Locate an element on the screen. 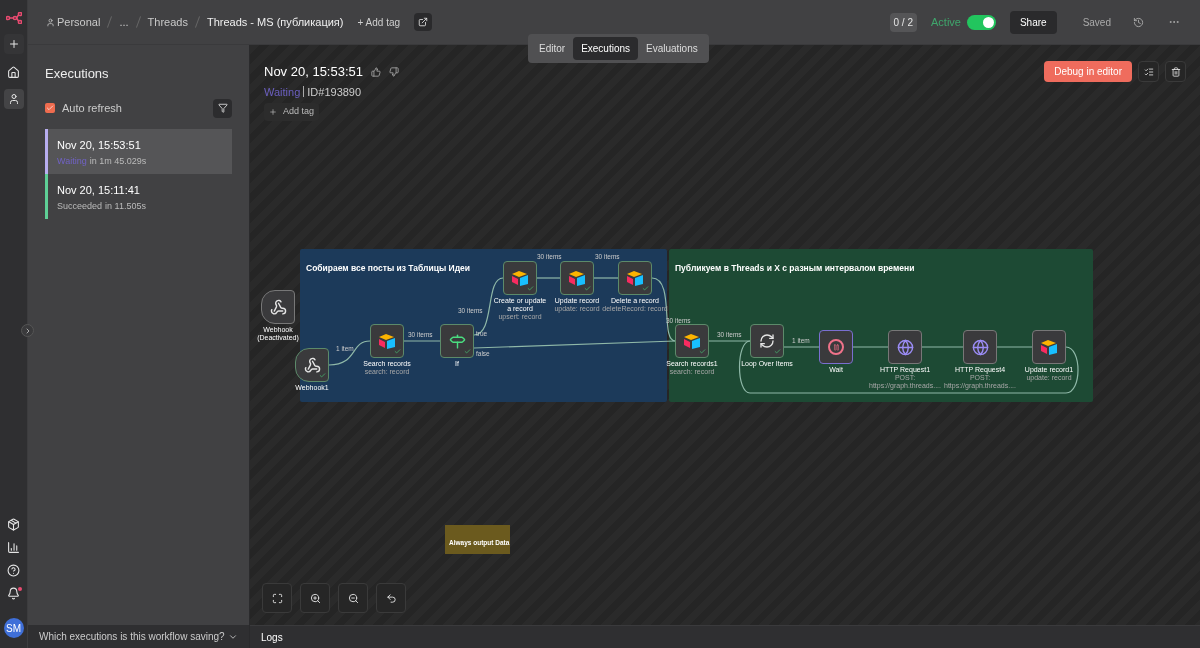  delete-button is located at coordinates (1175, 71).